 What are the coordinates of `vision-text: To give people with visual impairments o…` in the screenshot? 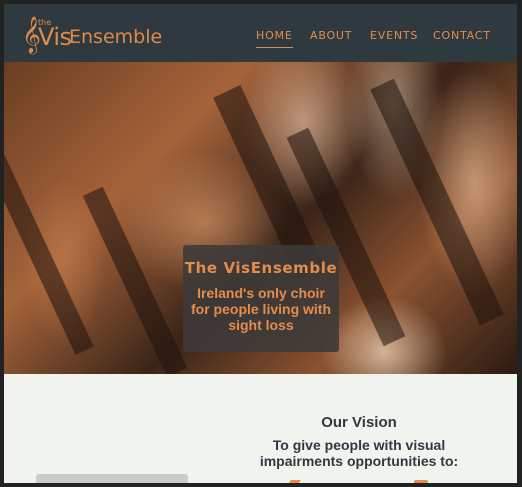 It's located at (359, 453).